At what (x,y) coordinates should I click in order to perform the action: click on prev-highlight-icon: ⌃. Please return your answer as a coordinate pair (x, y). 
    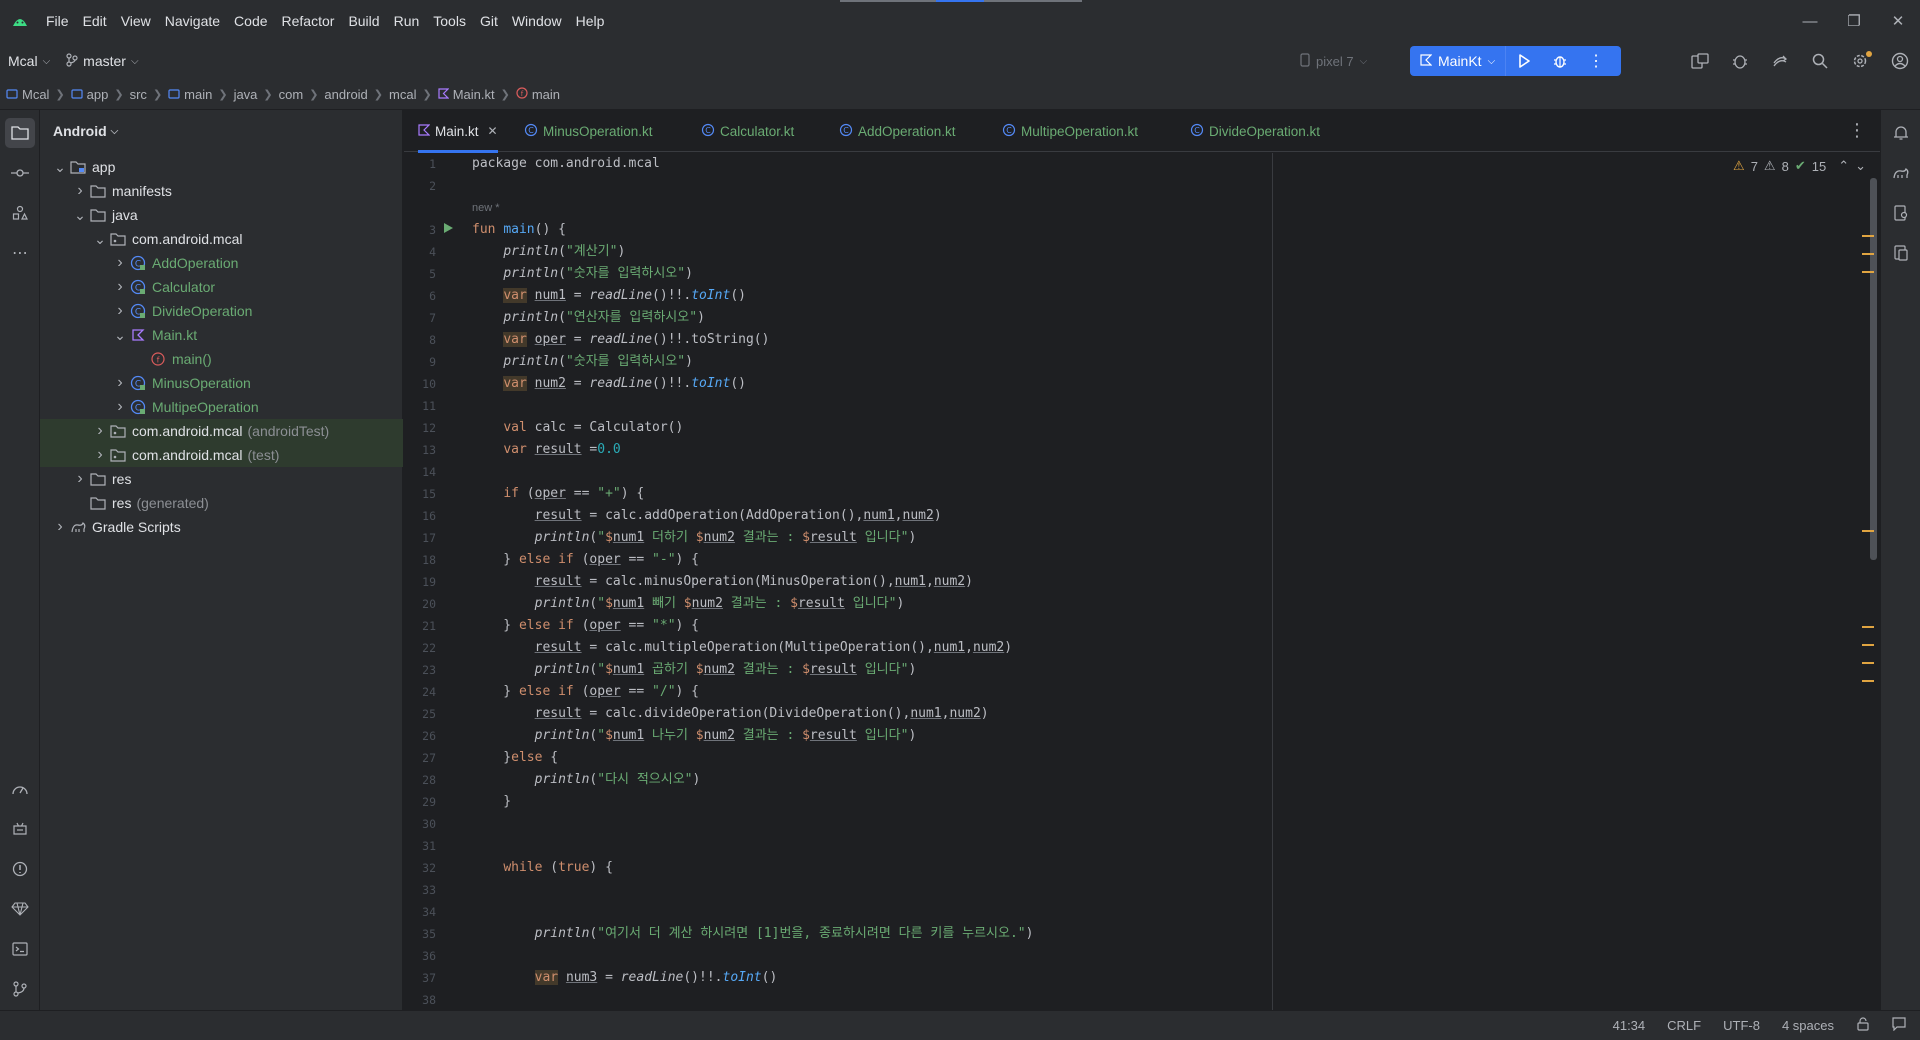
    Looking at the image, I should click on (1843, 166).